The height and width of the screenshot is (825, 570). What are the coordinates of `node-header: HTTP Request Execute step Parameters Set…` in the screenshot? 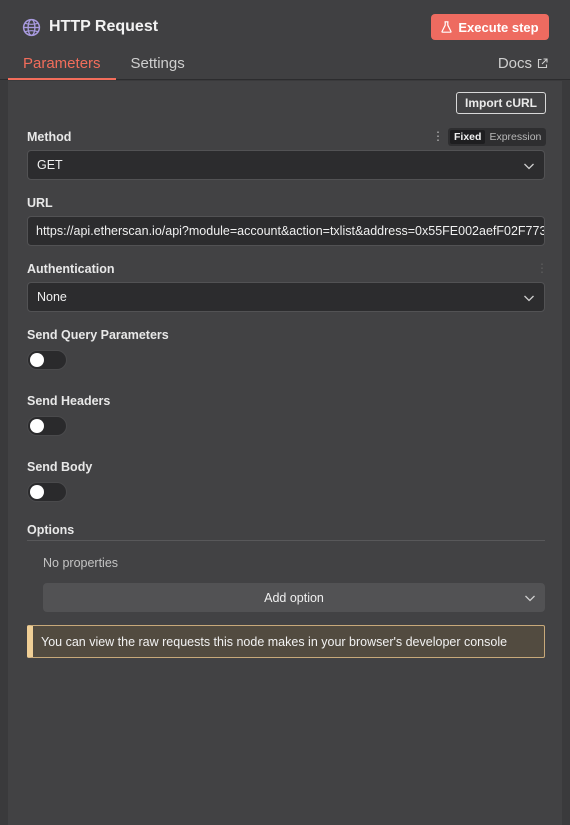 It's located at (285, 40).